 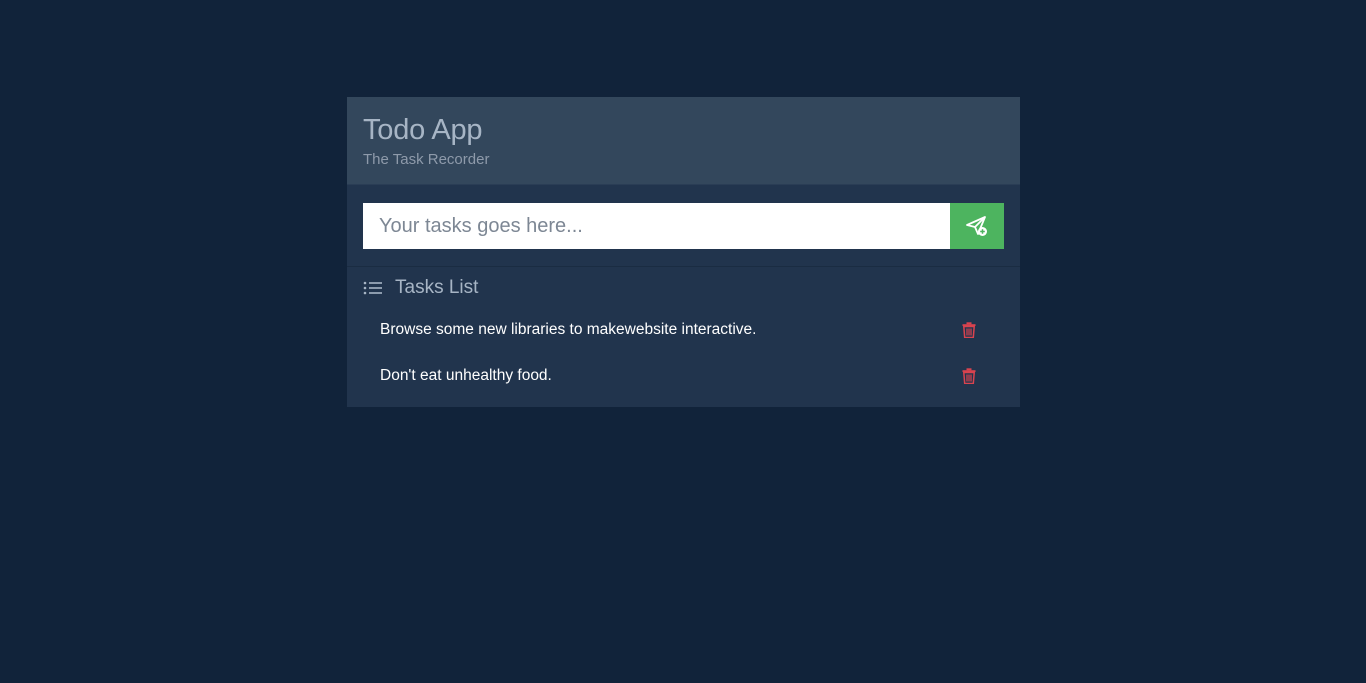 What do you see at coordinates (466, 375) in the screenshot?
I see `task-text: Don't eat unhealthy food.` at bounding box center [466, 375].